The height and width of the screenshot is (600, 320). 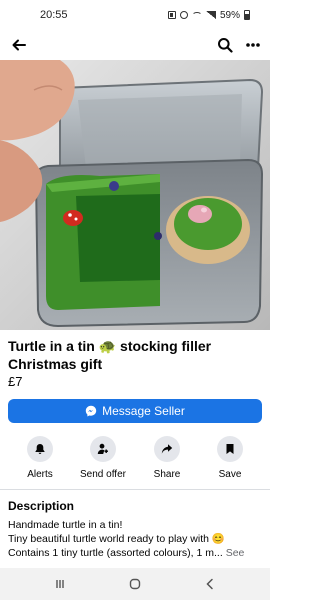 What do you see at coordinates (171, 15) in the screenshot?
I see `nfc-icon` at bounding box center [171, 15].